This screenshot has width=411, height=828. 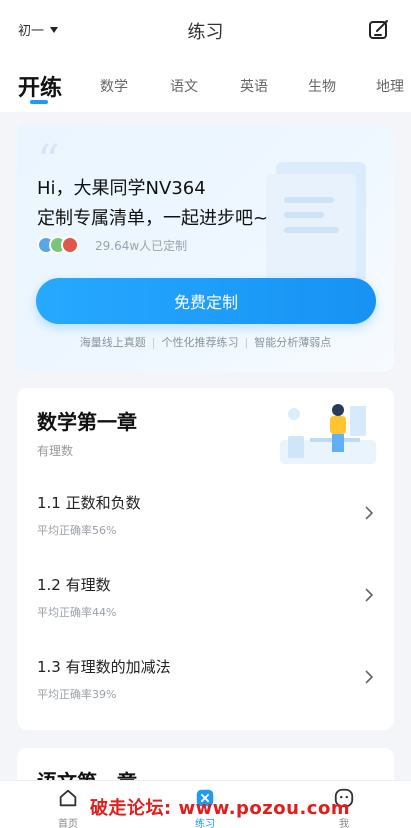 What do you see at coordinates (206, 301) in the screenshot?
I see `free-custom-button: 免费定制` at bounding box center [206, 301].